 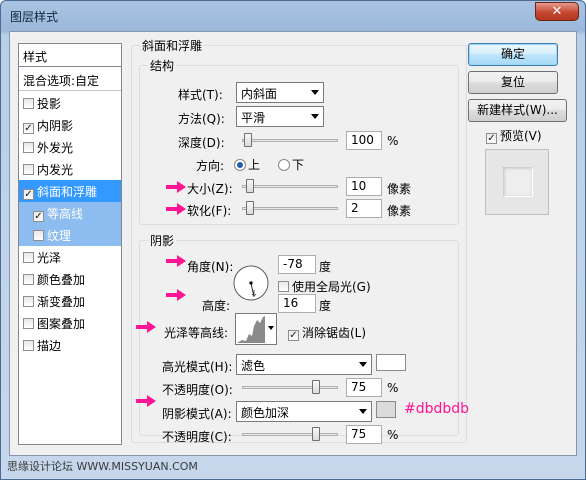 What do you see at coordinates (557, 11) in the screenshot?
I see `close-button: ✕` at bounding box center [557, 11].